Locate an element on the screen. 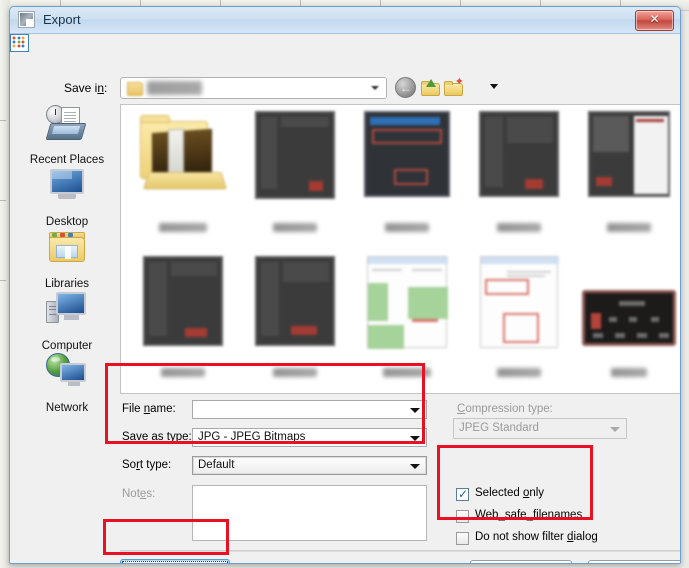 Image resolution: width=689 pixels, height=568 pixels. checkbox-label: Do not show filter dialog is located at coordinates (536, 537).